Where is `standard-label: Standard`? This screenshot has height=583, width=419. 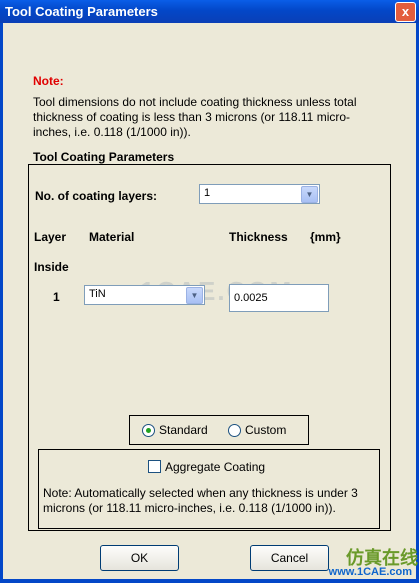
standard-label: Standard is located at coordinates (183, 430).